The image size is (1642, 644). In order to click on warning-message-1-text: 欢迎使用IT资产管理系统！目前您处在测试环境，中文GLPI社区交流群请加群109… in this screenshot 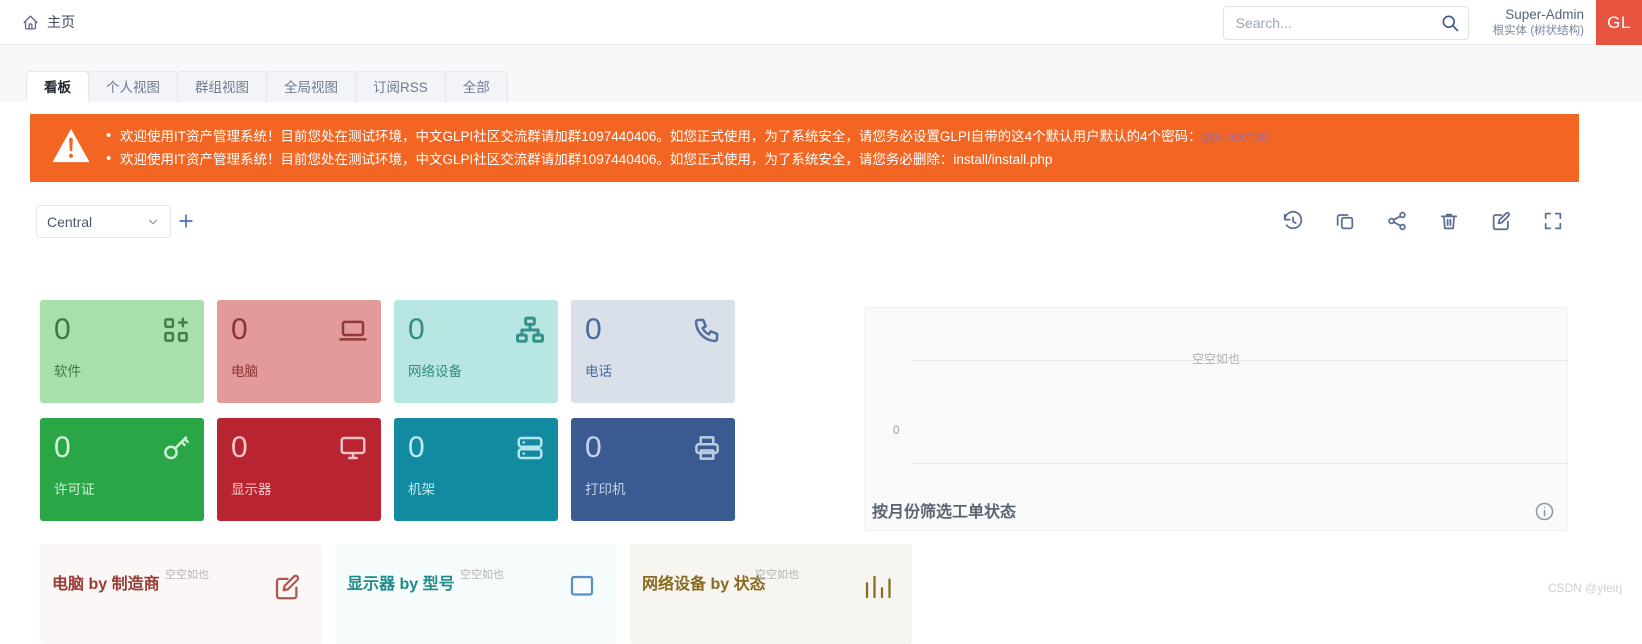, I will do `click(661, 136)`.